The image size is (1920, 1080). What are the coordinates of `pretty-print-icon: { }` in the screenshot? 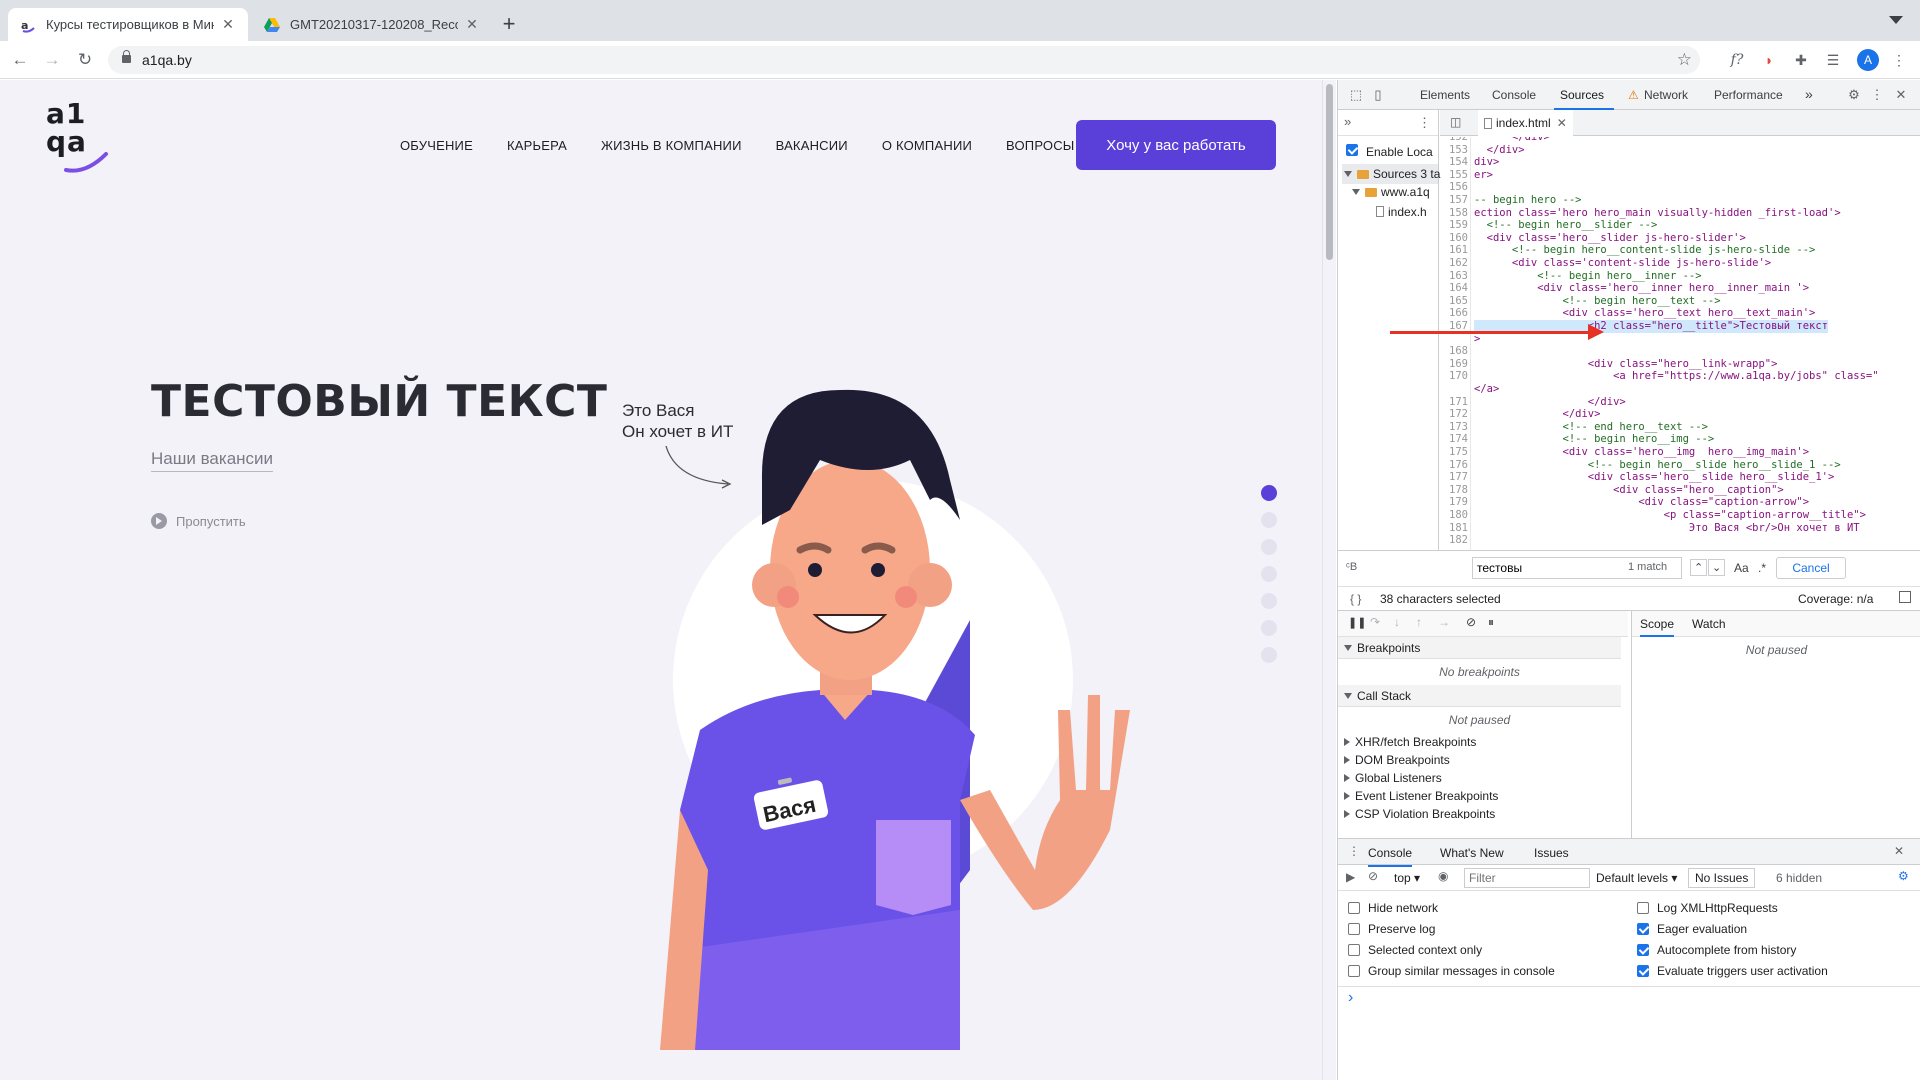 It's located at (1355, 599).